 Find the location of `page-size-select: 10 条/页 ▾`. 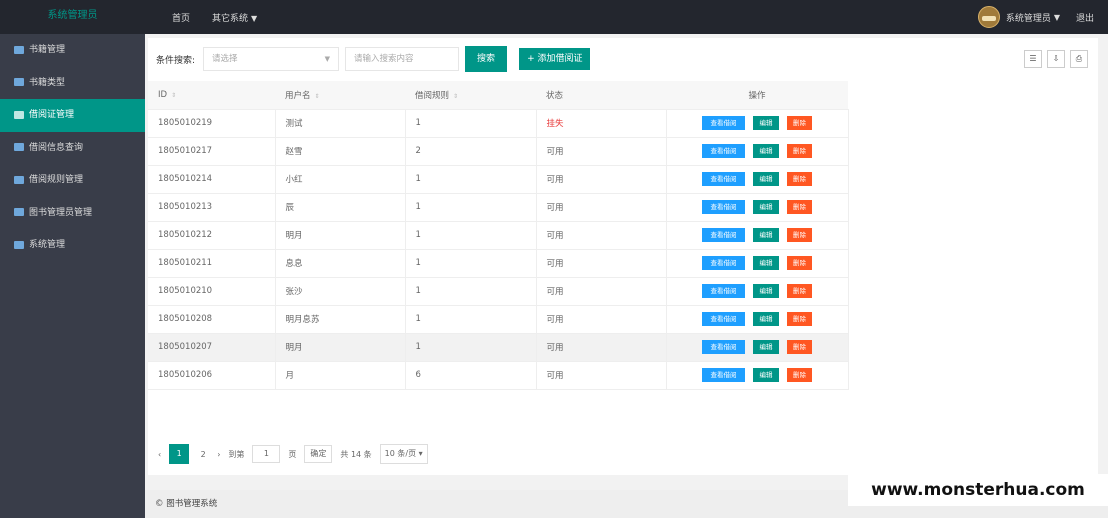

page-size-select: 10 条/页 ▾ is located at coordinates (403, 454).